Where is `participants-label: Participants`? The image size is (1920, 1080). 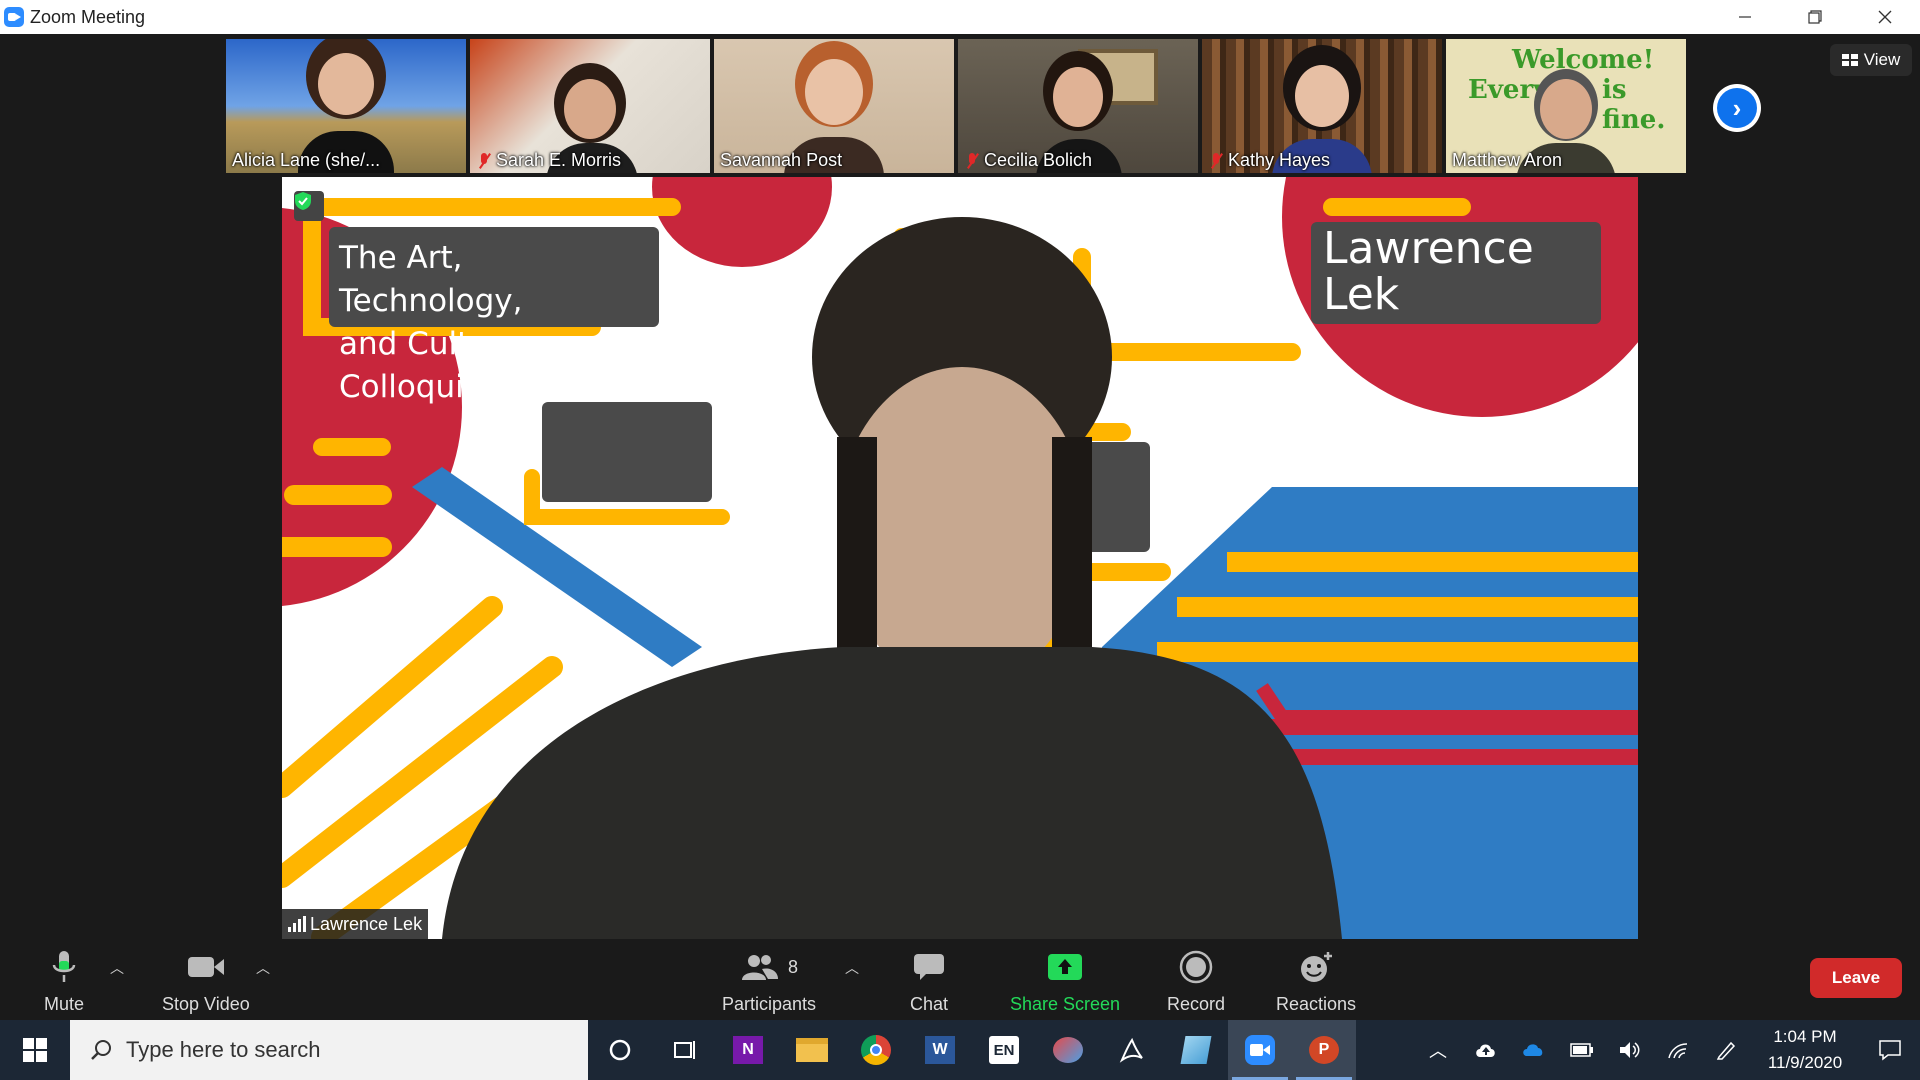
participants-label: Participants is located at coordinates (769, 1004).